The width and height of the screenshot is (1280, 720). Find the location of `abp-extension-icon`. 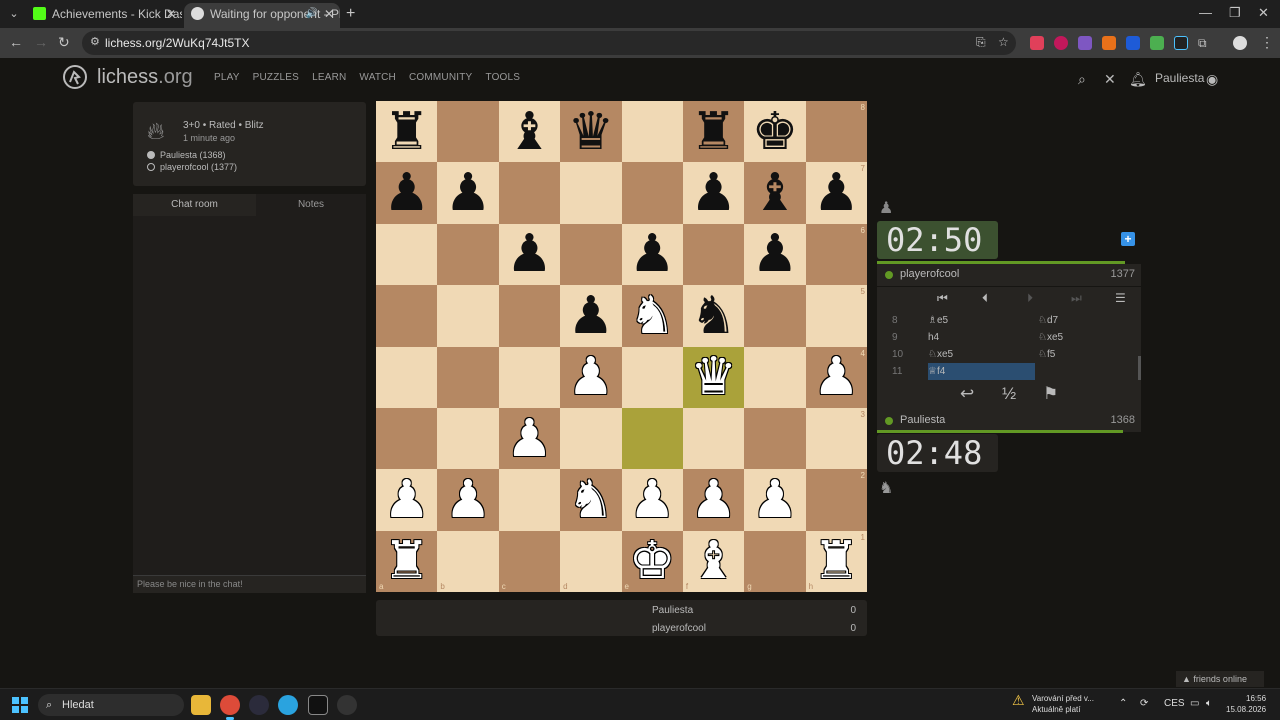

abp-extension-icon is located at coordinates (1037, 43).